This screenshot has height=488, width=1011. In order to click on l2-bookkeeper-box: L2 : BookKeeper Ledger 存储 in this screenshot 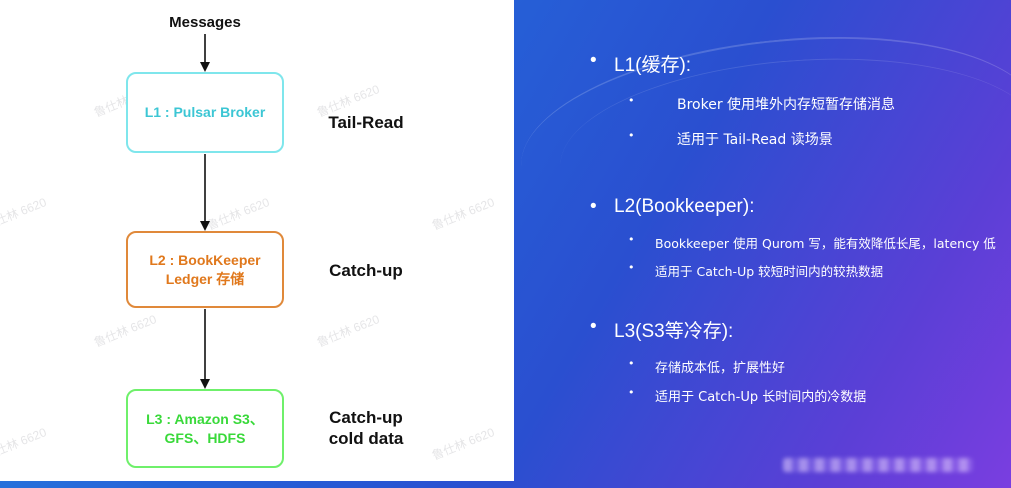, I will do `click(205, 269)`.